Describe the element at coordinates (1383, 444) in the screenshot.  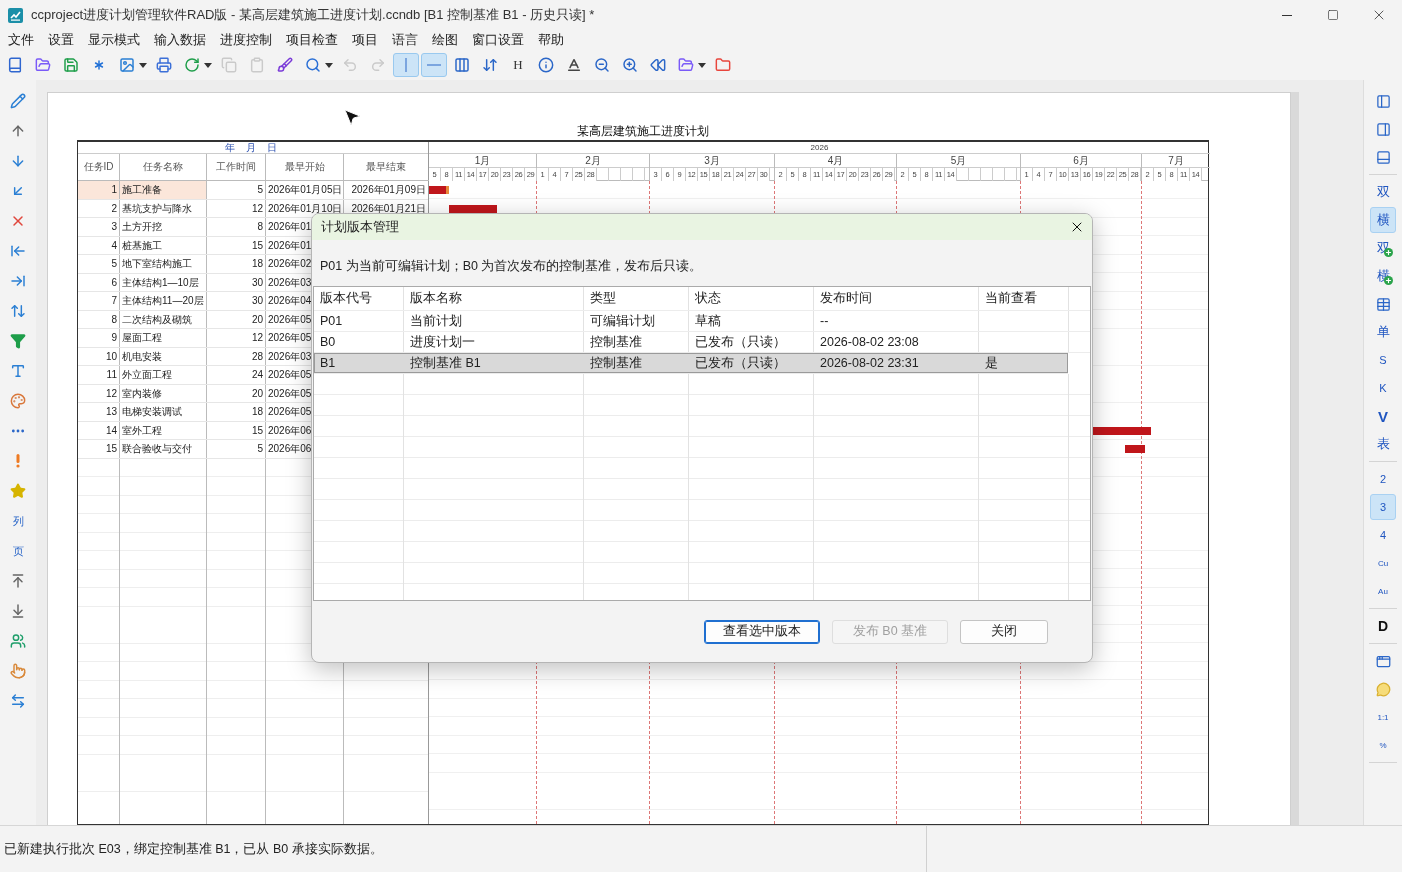
I see `toolbar-button: 表` at that location.